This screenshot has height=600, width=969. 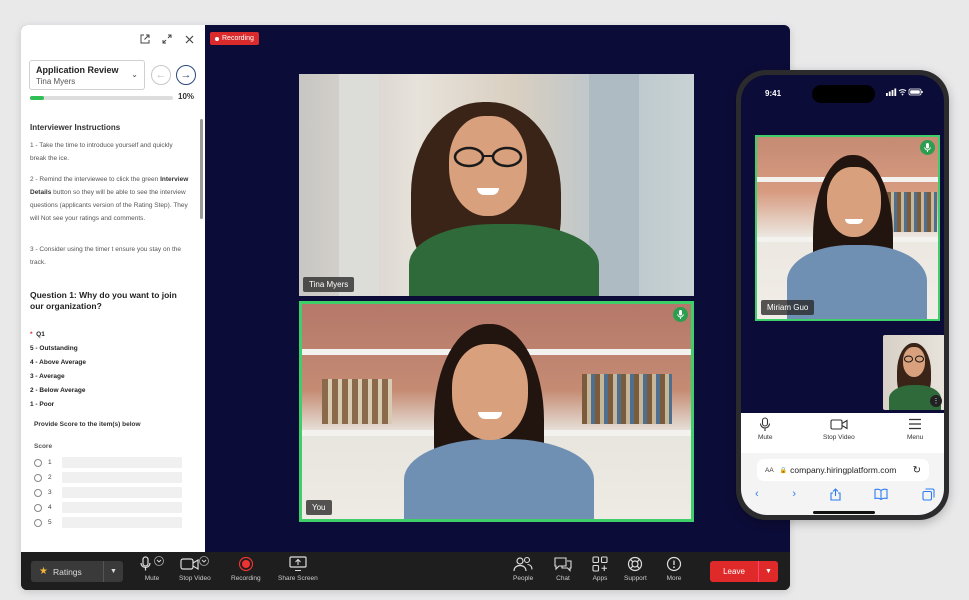 I want to click on provide-score-label: Provide Score to the item(s) below, so click(x=87, y=424).